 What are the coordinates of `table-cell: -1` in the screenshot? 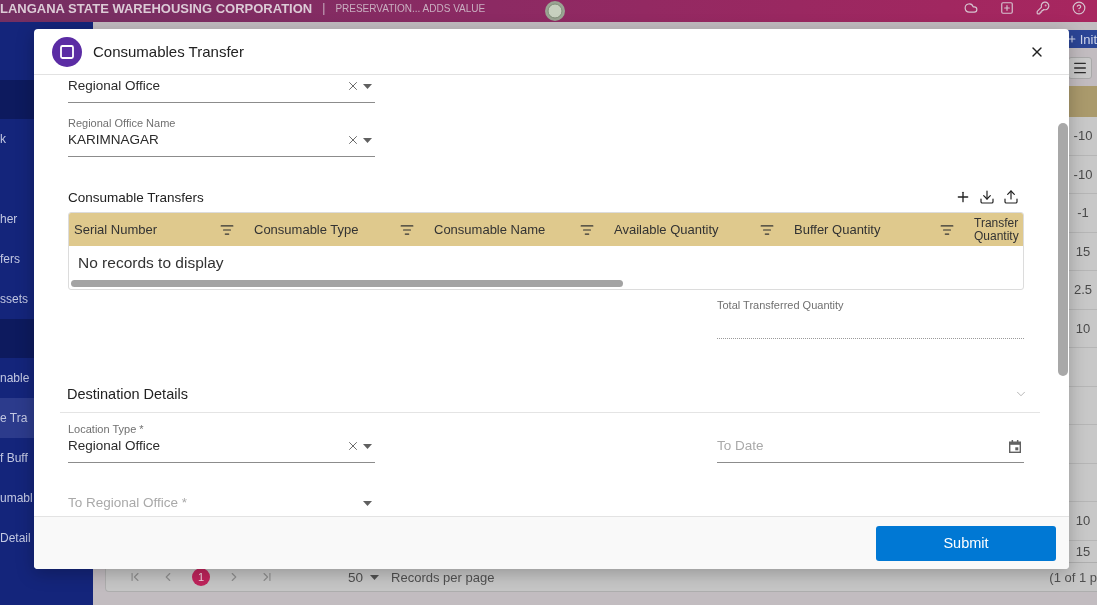 It's located at (1083, 213).